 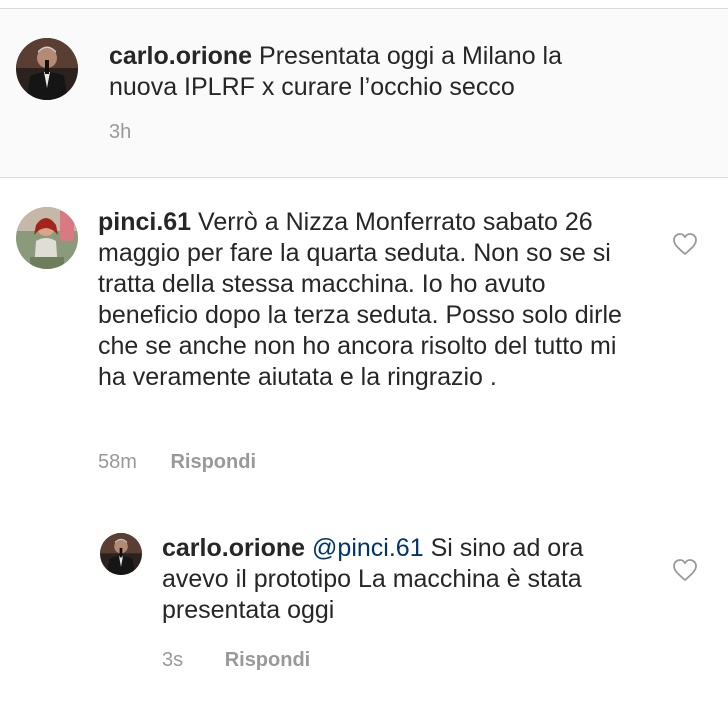 I want to click on comment-reply-button: Rispondi, so click(x=213, y=462).